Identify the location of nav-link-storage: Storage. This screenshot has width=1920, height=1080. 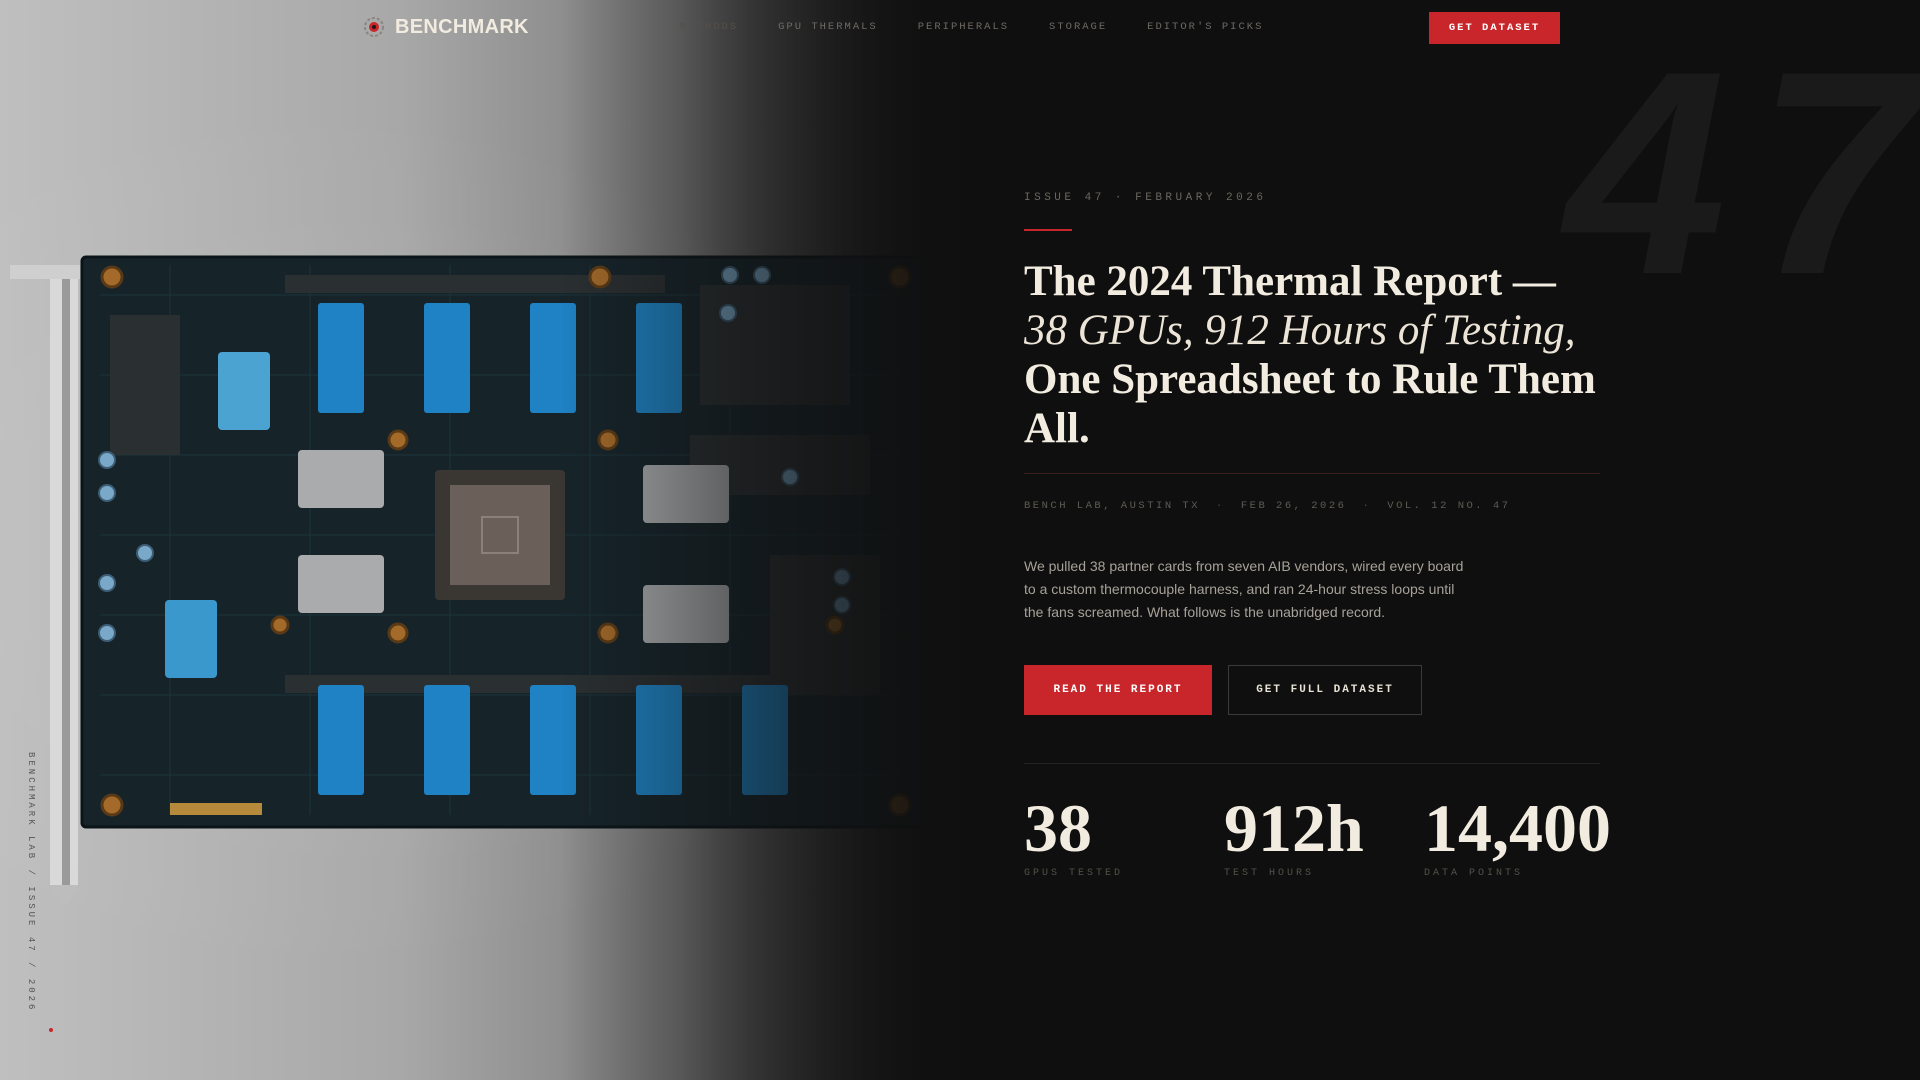
(1078, 27).